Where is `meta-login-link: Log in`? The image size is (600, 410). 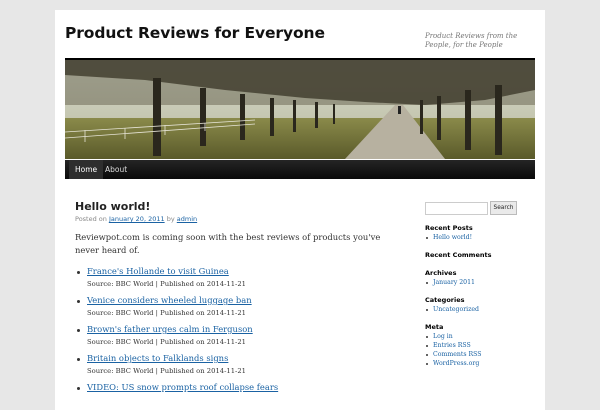 meta-login-link: Log in is located at coordinates (443, 336).